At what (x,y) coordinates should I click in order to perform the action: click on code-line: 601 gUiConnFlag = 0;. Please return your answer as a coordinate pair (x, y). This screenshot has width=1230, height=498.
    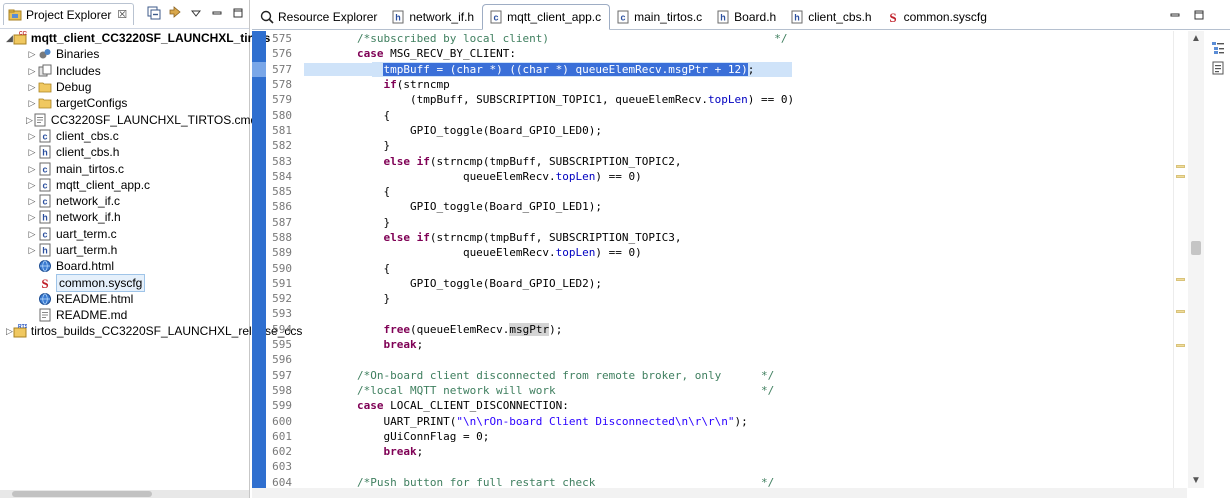
    Looking at the image, I should click on (712, 436).